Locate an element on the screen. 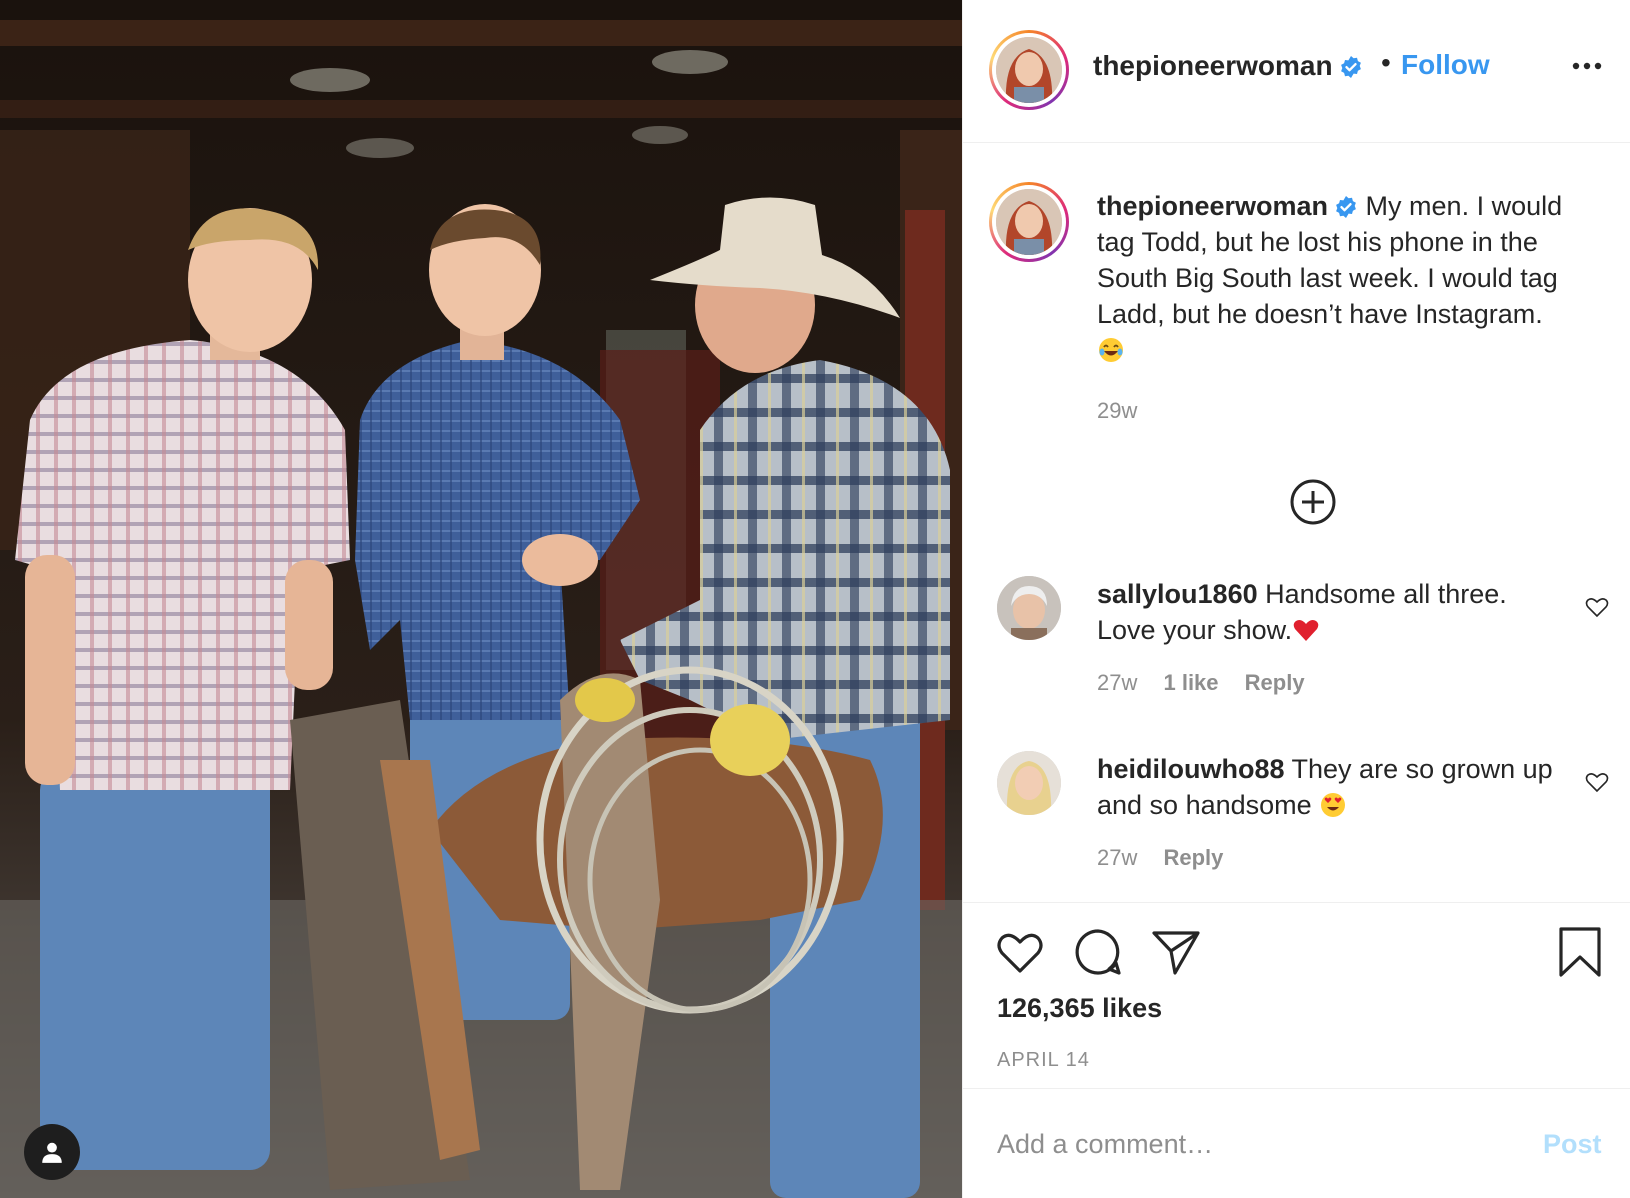 Image resolution: width=1630 pixels, height=1198 pixels. author-username: thepioneerwoman is located at coordinates (1228, 66).